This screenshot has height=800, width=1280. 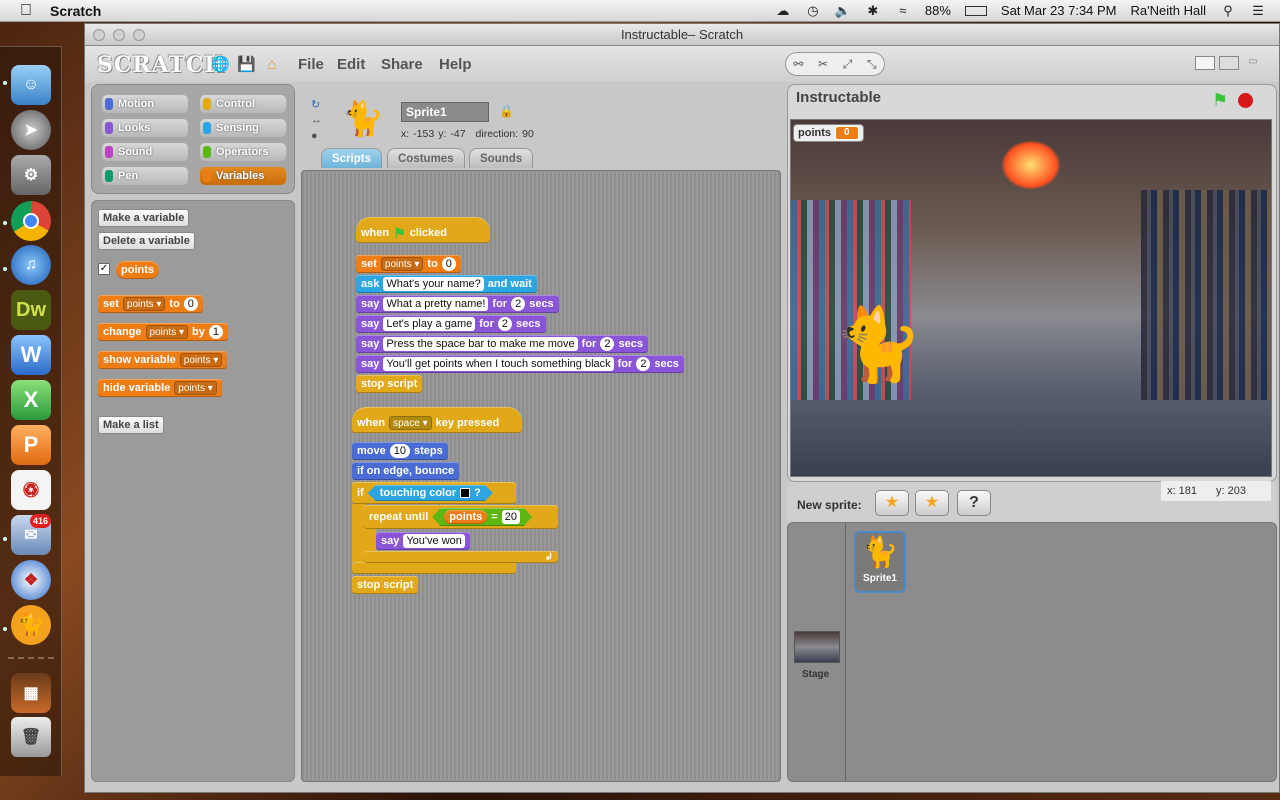 What do you see at coordinates (465, 517) in the screenshot?
I see `points-reporter: points` at bounding box center [465, 517].